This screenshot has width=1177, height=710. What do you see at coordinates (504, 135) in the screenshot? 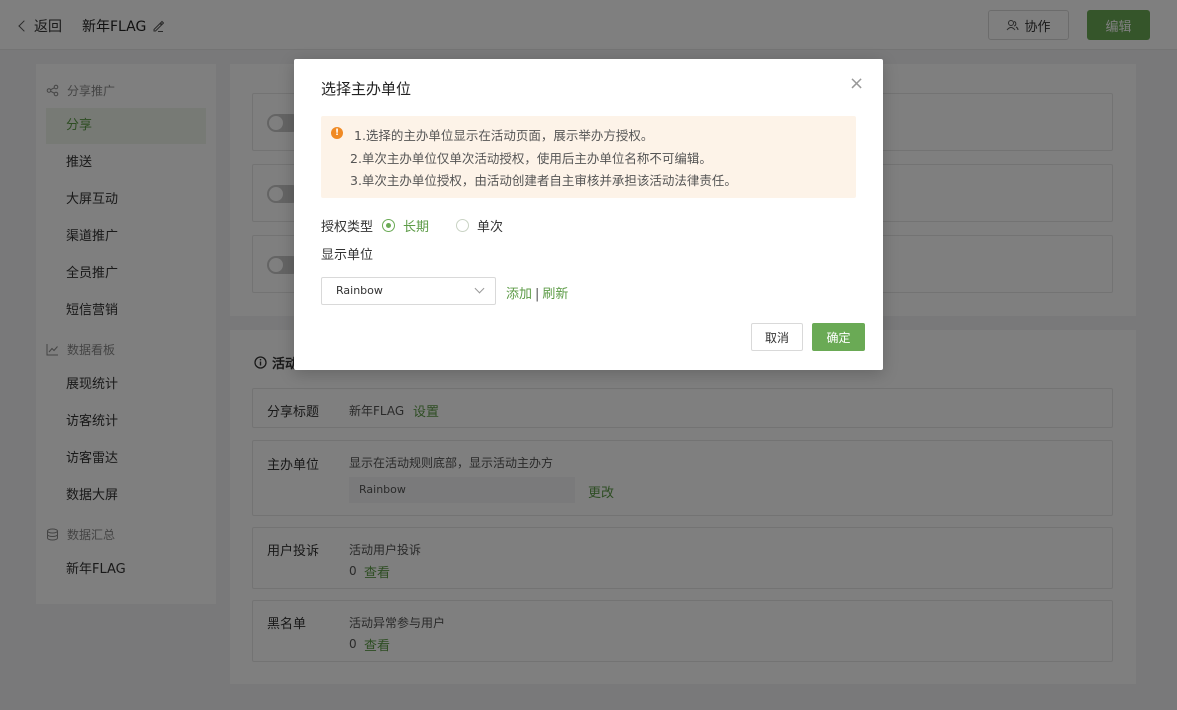
I see `notice-line: 1.选择的主办单位显示在活动页面，展示举办方授权。` at bounding box center [504, 135].